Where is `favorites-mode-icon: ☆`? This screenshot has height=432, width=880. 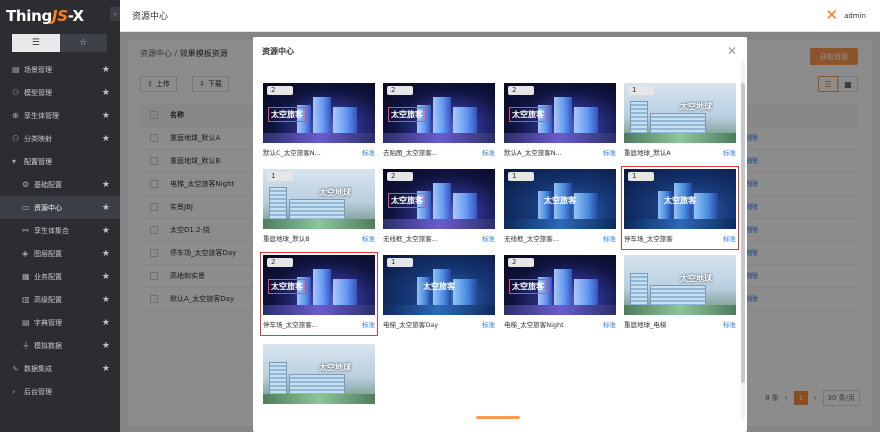
favorites-mode-icon: ☆ is located at coordinates (83, 43).